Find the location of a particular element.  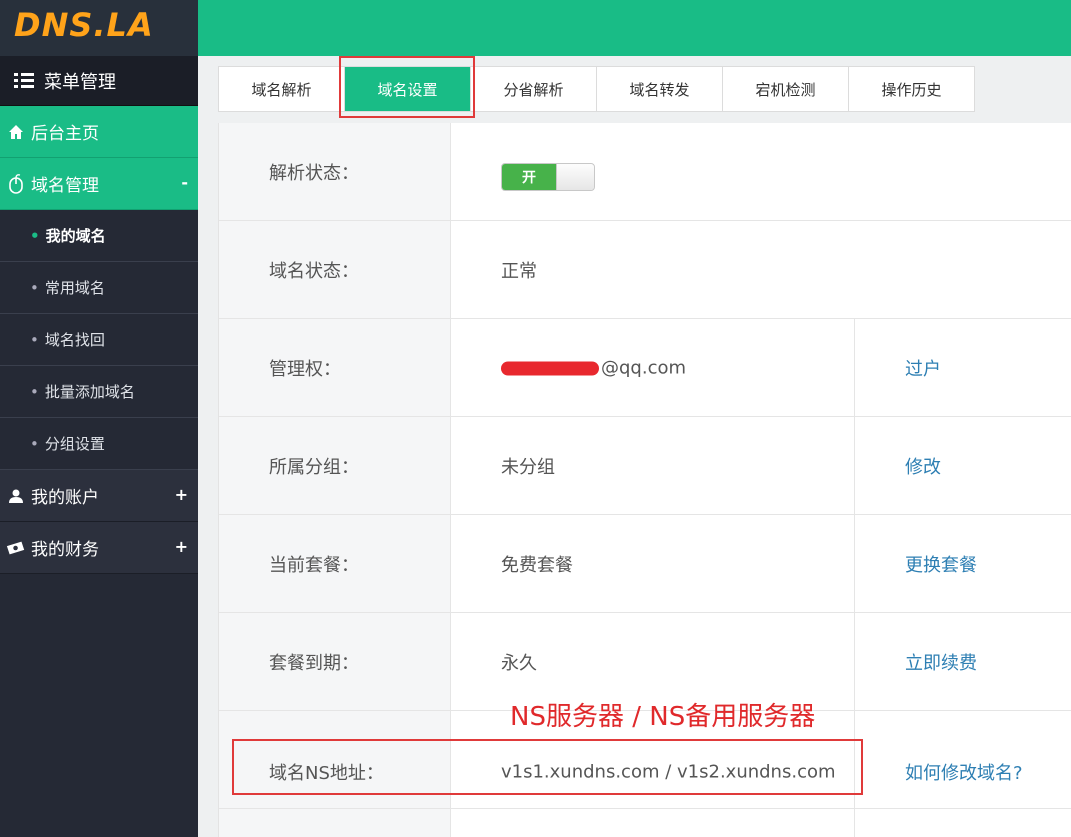

row-current-plan: 当前套餐： 免费套餐 更换套餐 is located at coordinates (645, 564).